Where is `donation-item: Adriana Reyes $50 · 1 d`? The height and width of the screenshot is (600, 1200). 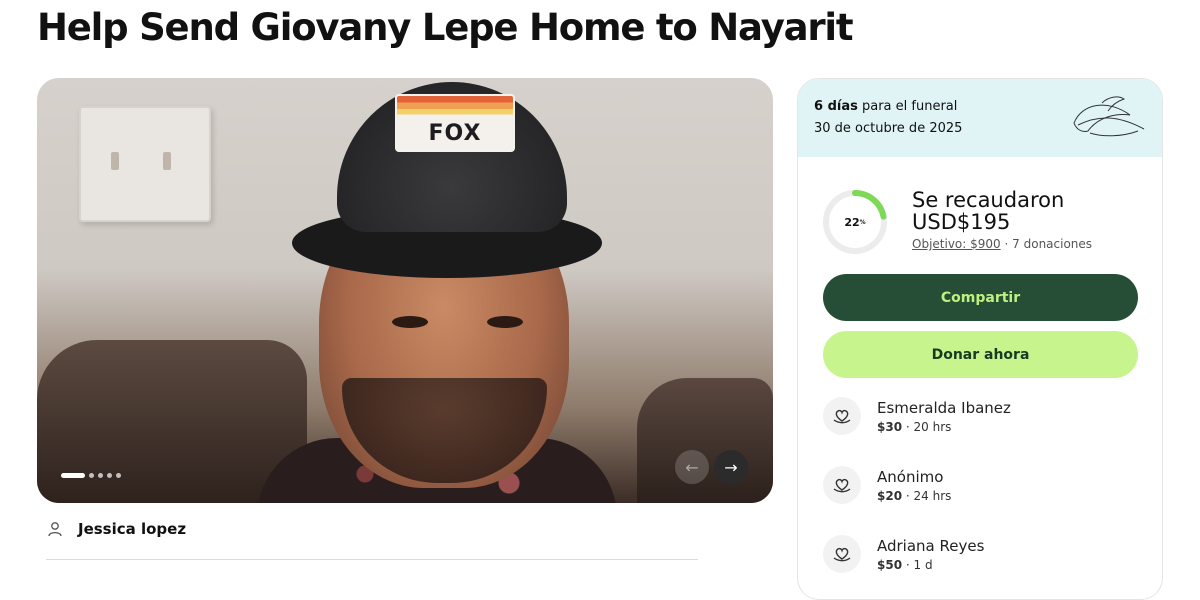 donation-item: Adriana Reyes $50 · 1 d is located at coordinates (903, 554).